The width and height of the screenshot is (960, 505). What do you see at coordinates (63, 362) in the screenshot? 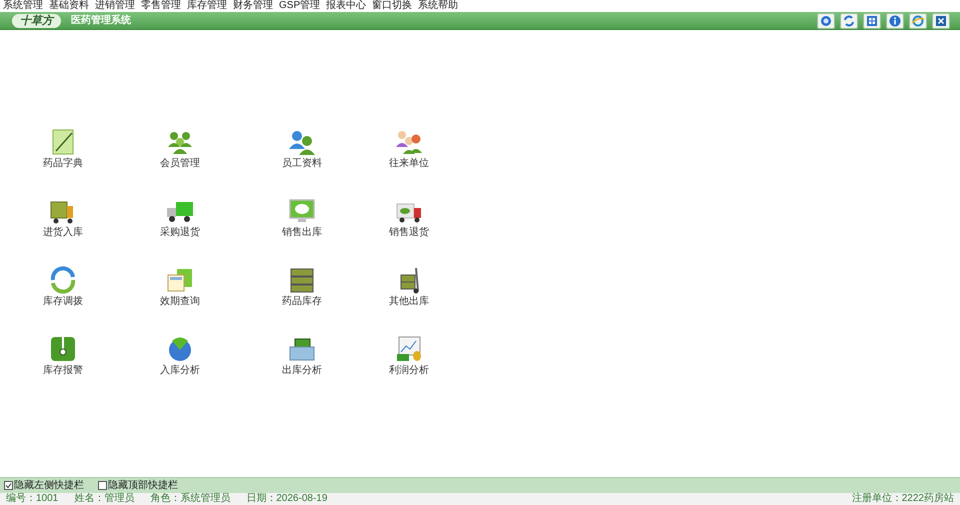
I see `shortcut-tile: 库存报警` at bounding box center [63, 362].